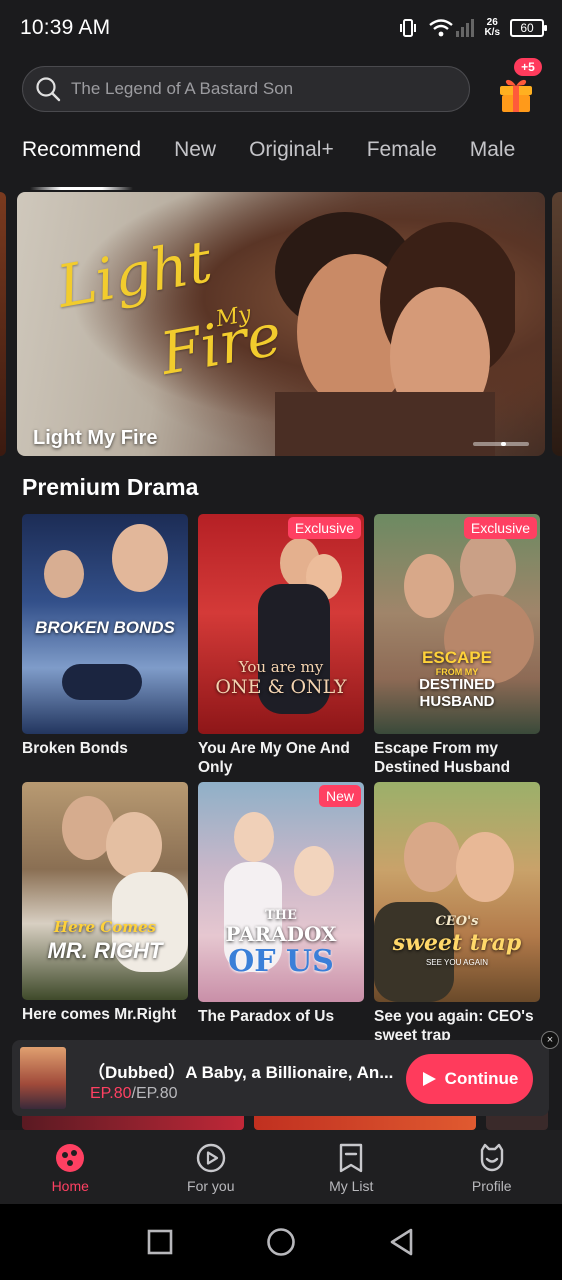 The width and height of the screenshot is (562, 1280). Describe the element at coordinates (457, 962) in the screenshot. I see `poster-title-line3: SEE YOU AGAIN` at that location.